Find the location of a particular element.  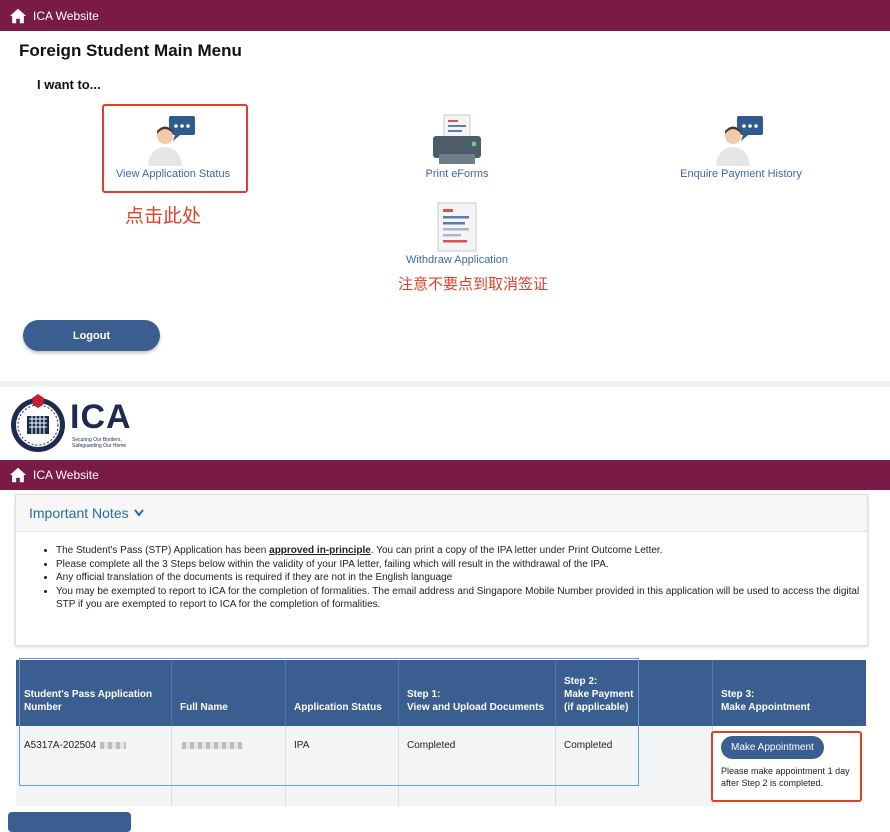

bottom-button is located at coordinates (69, 822).